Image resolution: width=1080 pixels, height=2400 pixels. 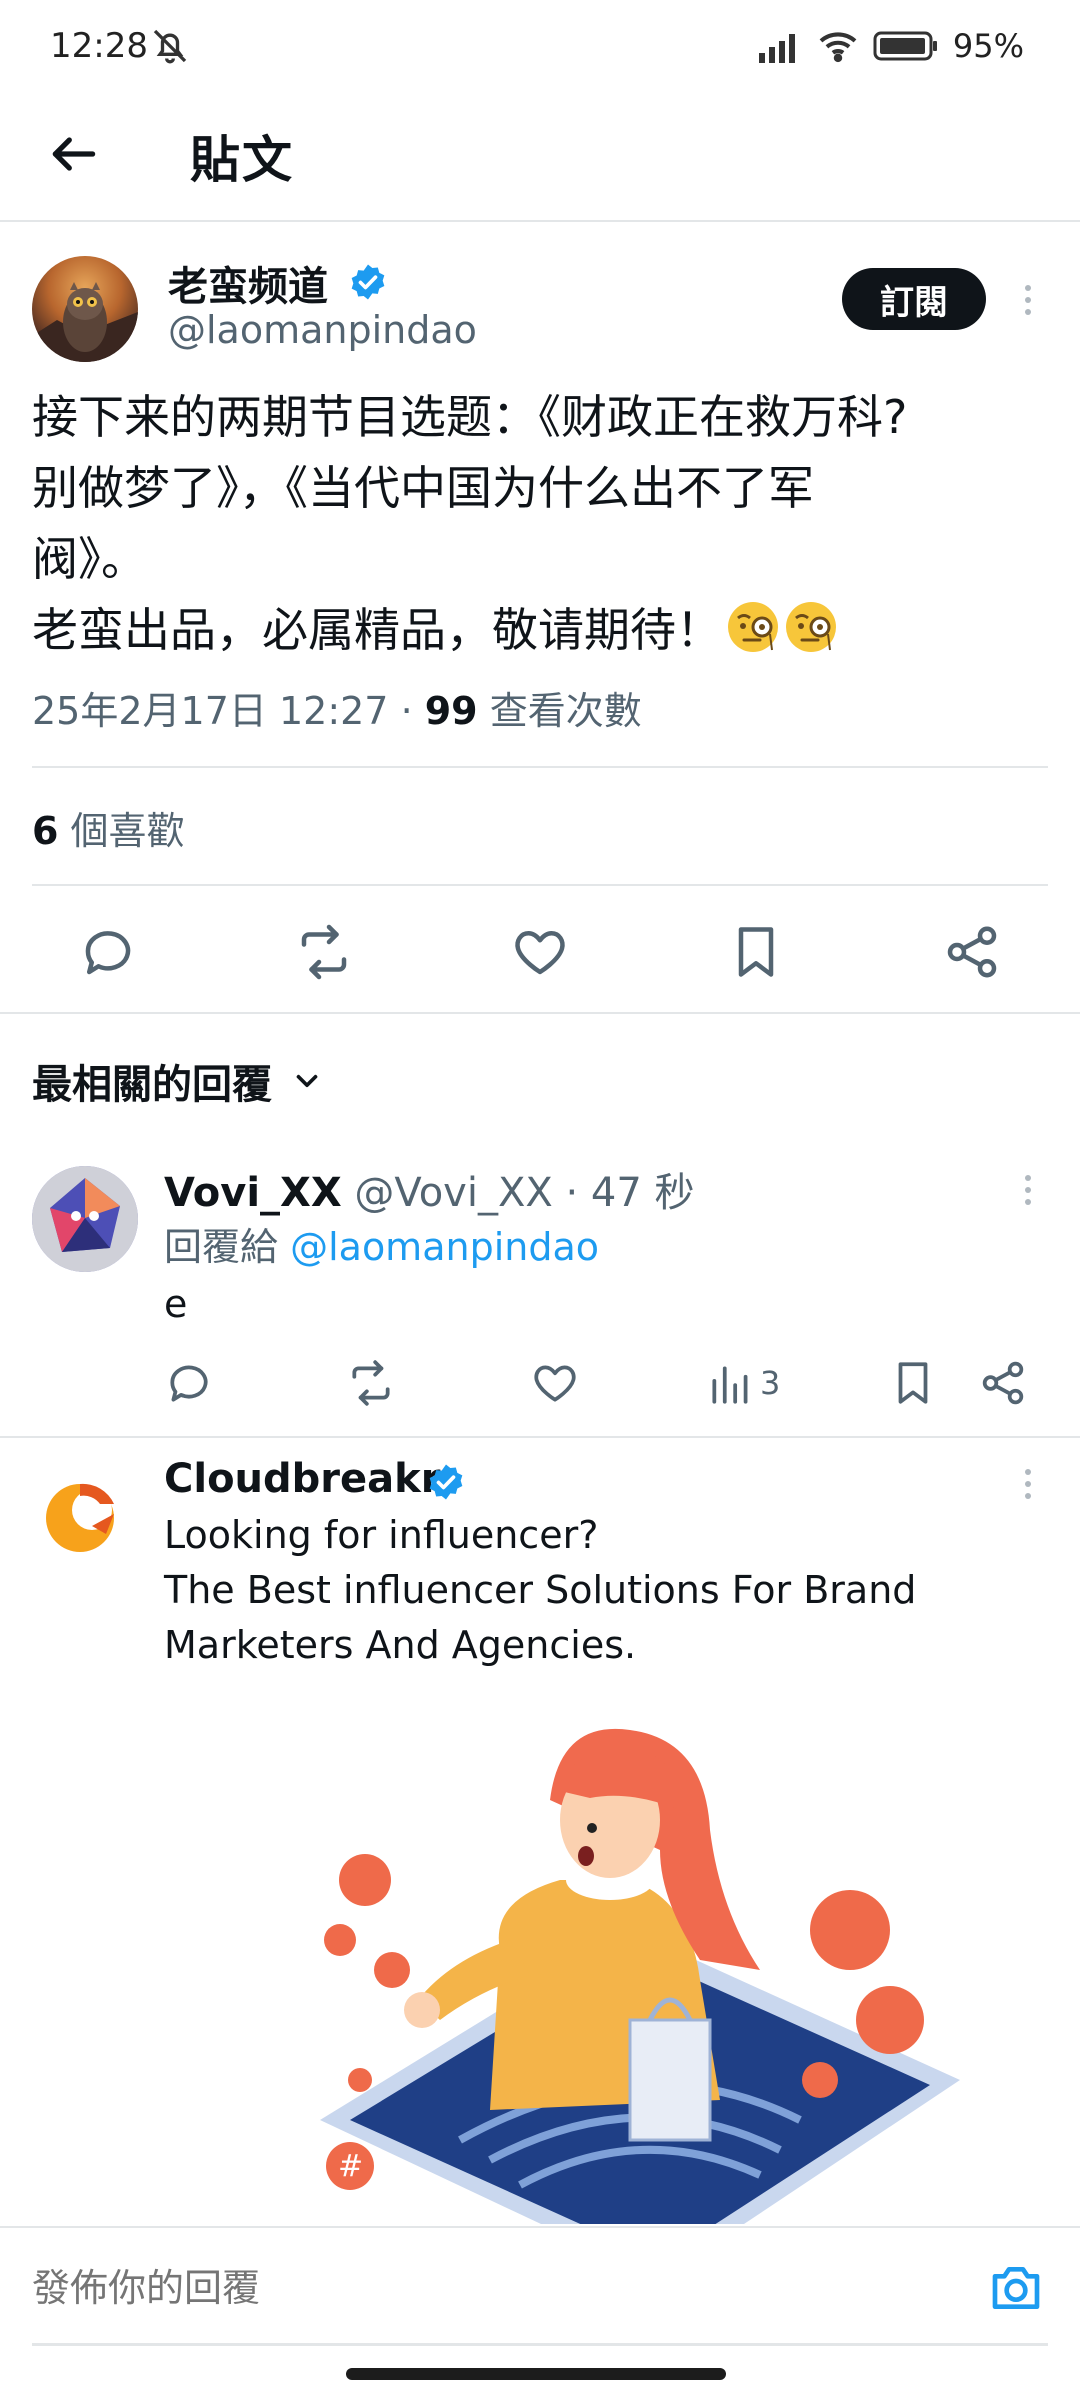 I want to click on reply-text: e, so click(x=176, y=1304).